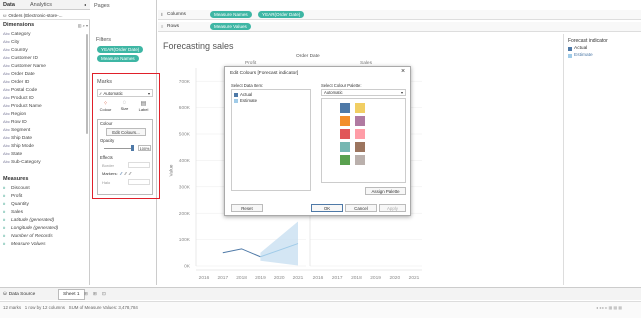 The image size is (641, 318). What do you see at coordinates (236, 94) in the screenshot?
I see `data-item-swatch-actual` at bounding box center [236, 94].